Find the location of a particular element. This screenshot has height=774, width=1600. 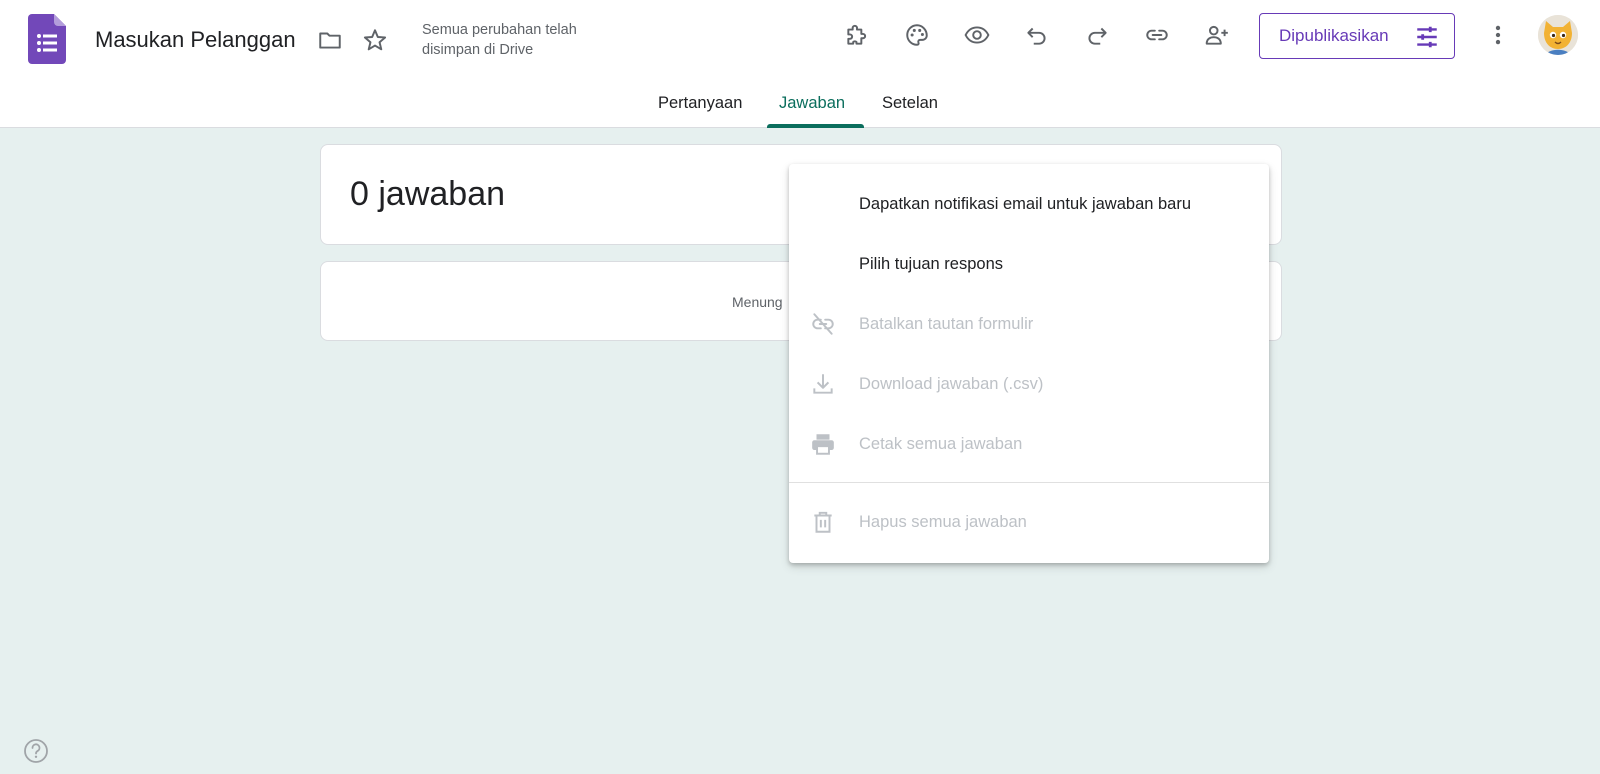

star-icon is located at coordinates (375, 40).